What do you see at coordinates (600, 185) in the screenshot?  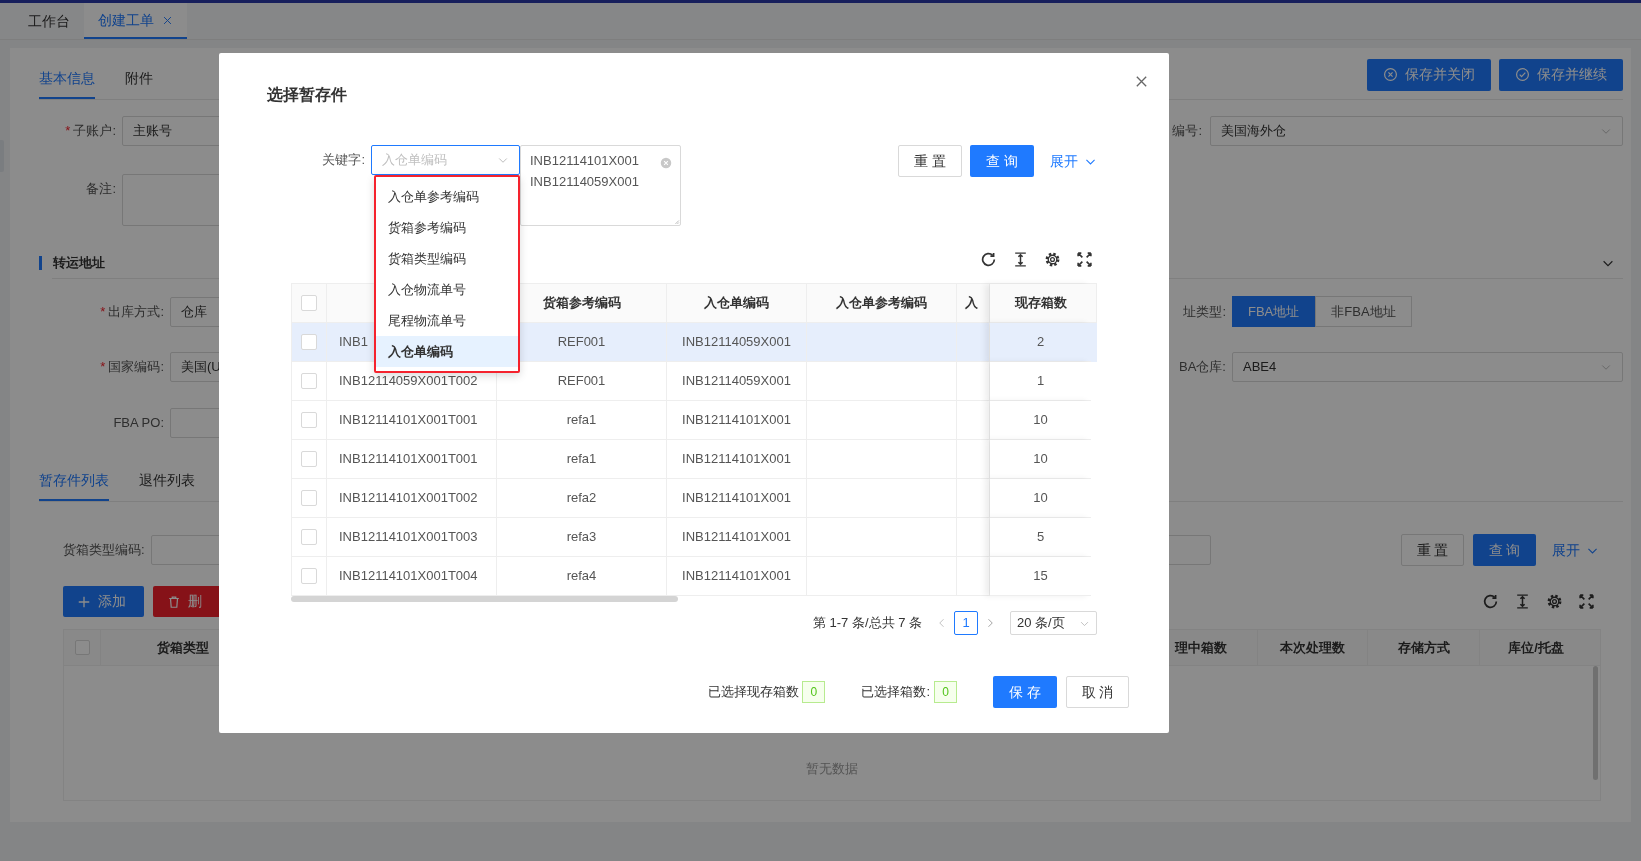 I see `keyword-field: INB12114101X001 INB12114059X001` at bounding box center [600, 185].